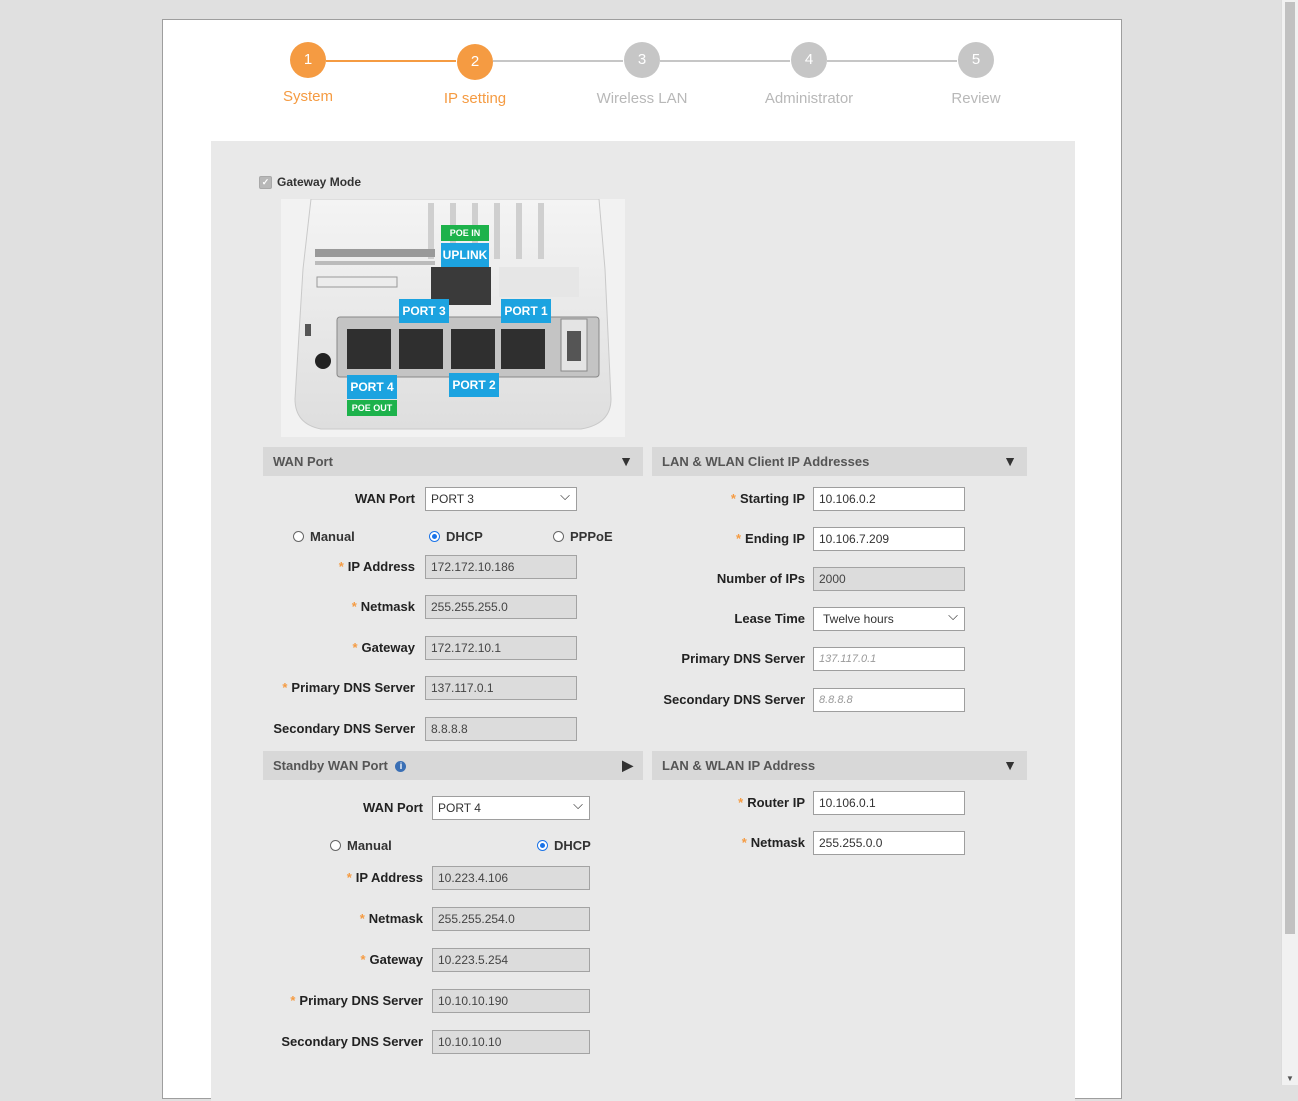  I want to click on lan-sdns-label: Secondary DNS Server, so click(734, 699).